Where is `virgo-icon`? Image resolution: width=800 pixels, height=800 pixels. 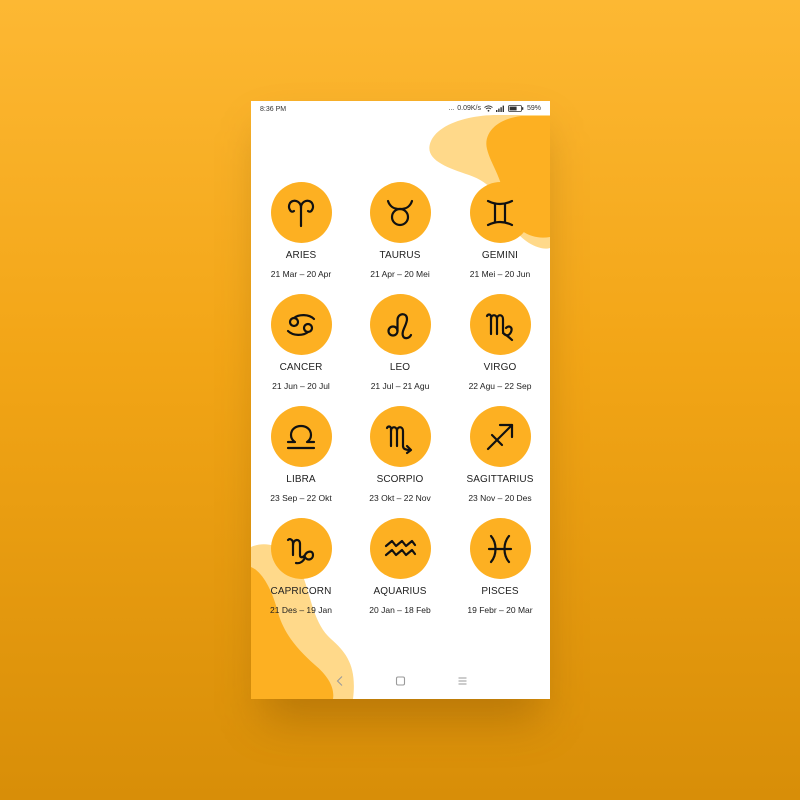 virgo-icon is located at coordinates (499, 326).